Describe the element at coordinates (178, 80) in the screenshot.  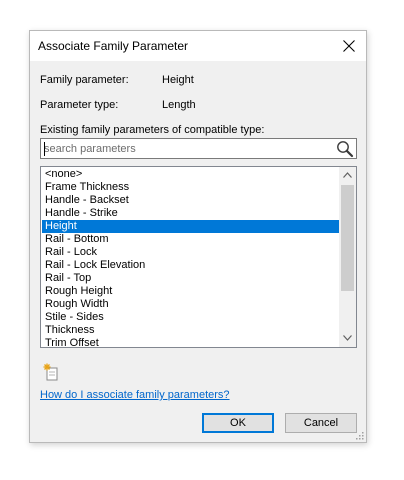
I see `family-parameter-value: Height` at that location.